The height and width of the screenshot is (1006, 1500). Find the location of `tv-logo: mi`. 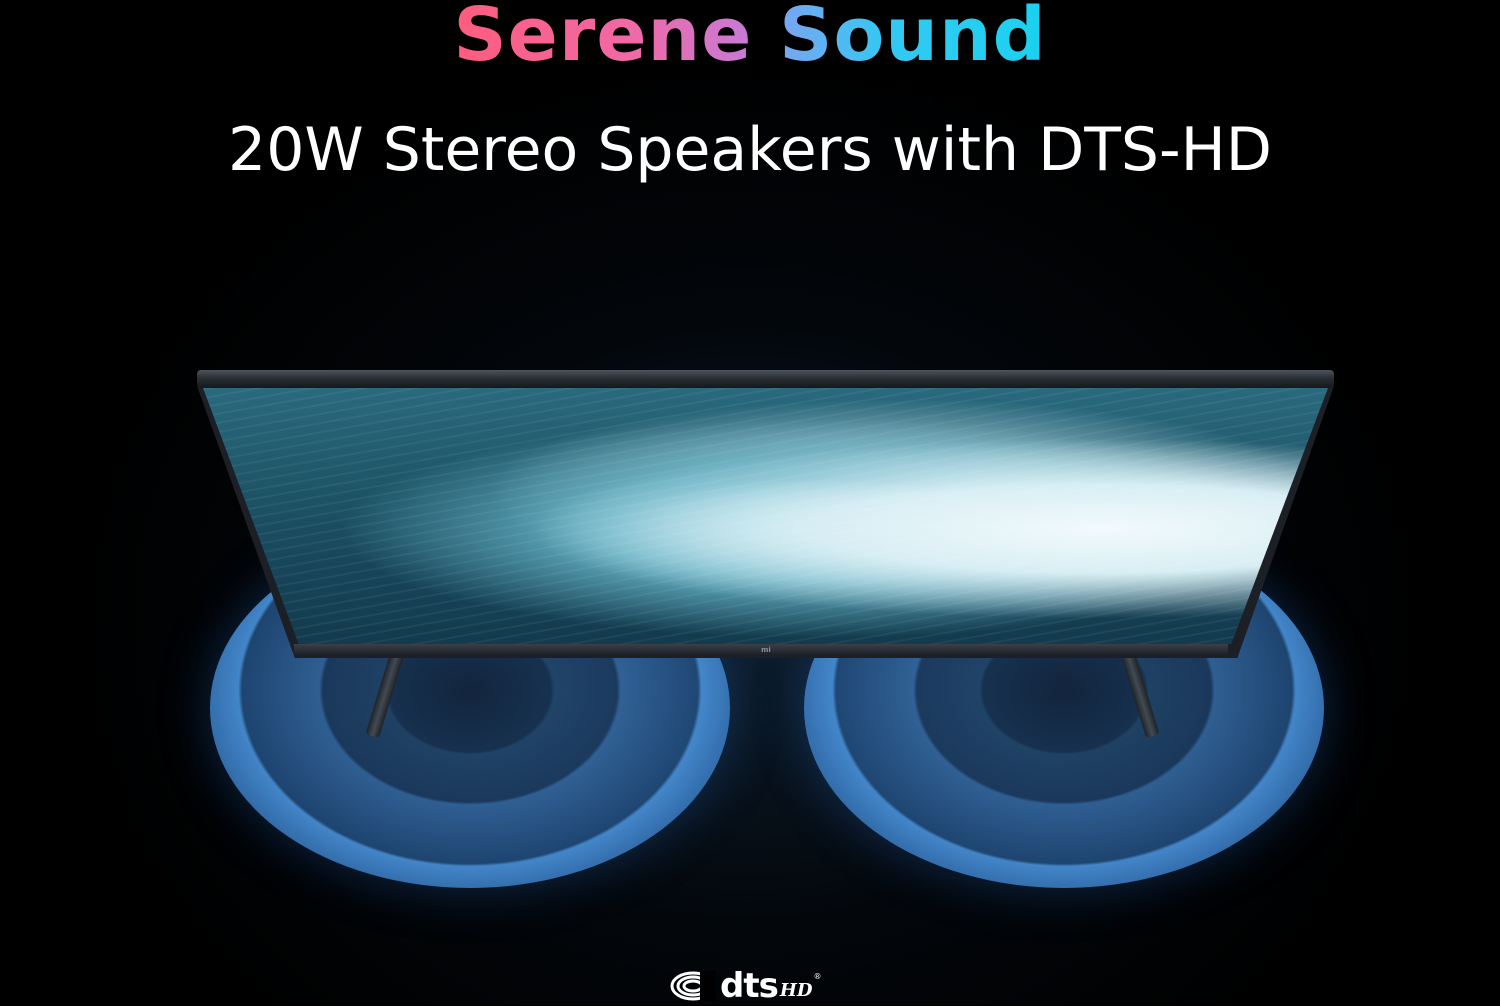

tv-logo: mi is located at coordinates (766, 650).